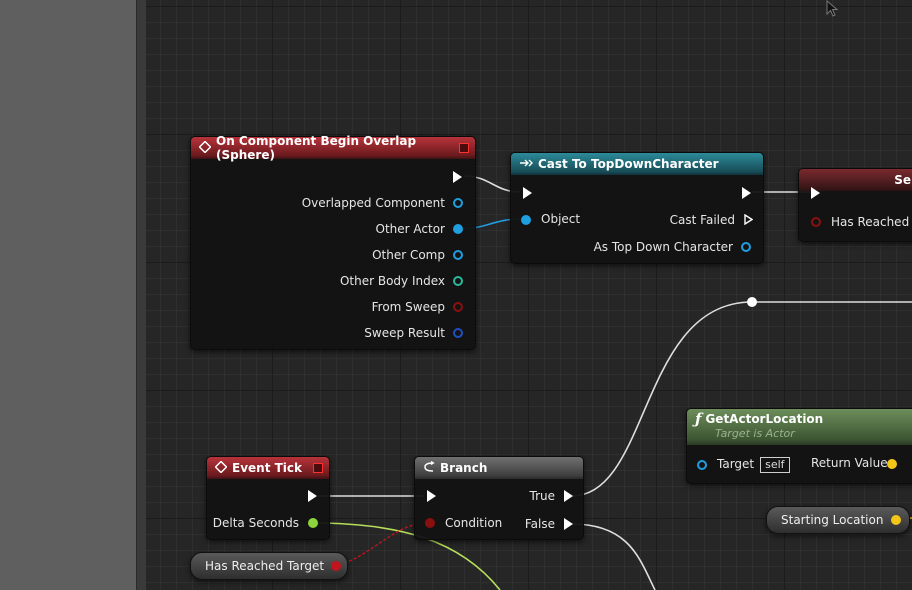  What do you see at coordinates (499, 498) in the screenshot?
I see `branch-node: Branch True Condition False` at bounding box center [499, 498].